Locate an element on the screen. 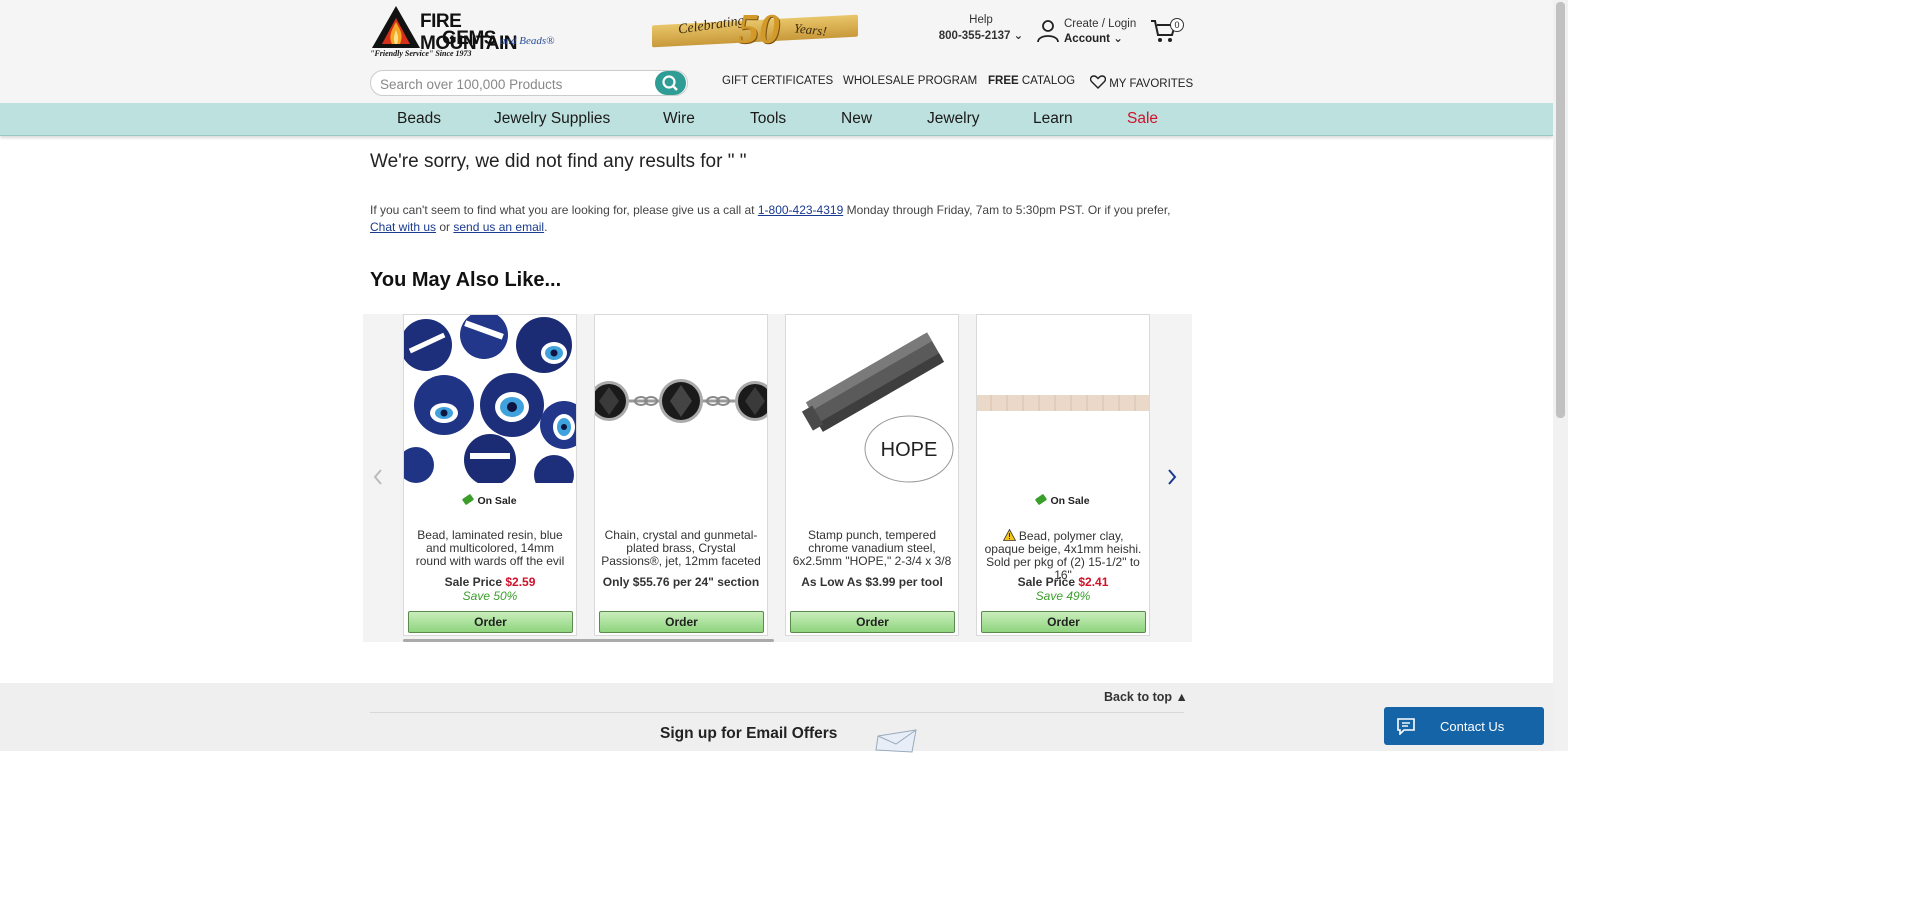  page-scrollbar is located at coordinates (1560, 375).